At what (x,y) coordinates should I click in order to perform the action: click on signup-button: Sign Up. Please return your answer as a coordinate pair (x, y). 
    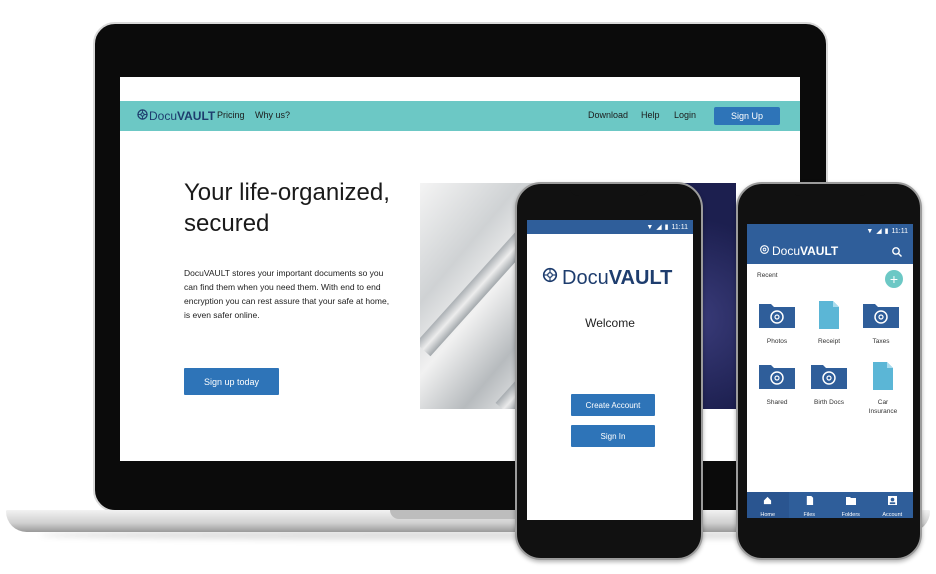
    Looking at the image, I should click on (747, 116).